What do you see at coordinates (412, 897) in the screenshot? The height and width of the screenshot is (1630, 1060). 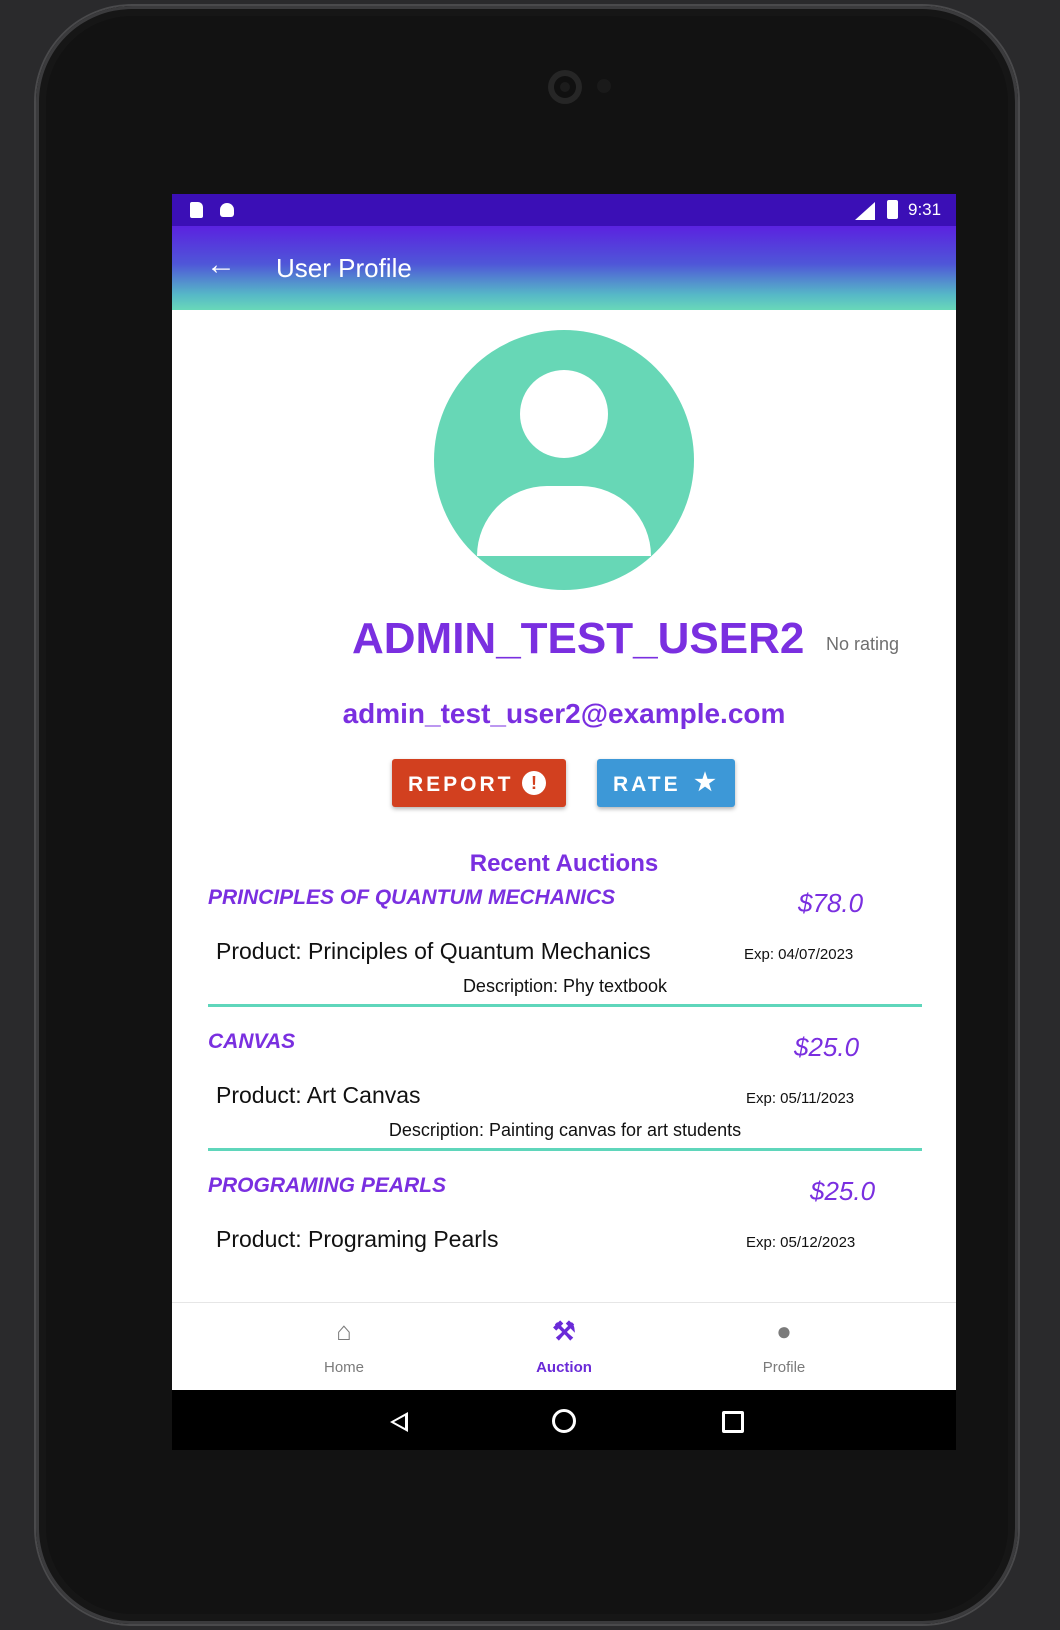 I see `auction-title: PRINCIPLES OF QUANTUM MECHANICS` at bounding box center [412, 897].